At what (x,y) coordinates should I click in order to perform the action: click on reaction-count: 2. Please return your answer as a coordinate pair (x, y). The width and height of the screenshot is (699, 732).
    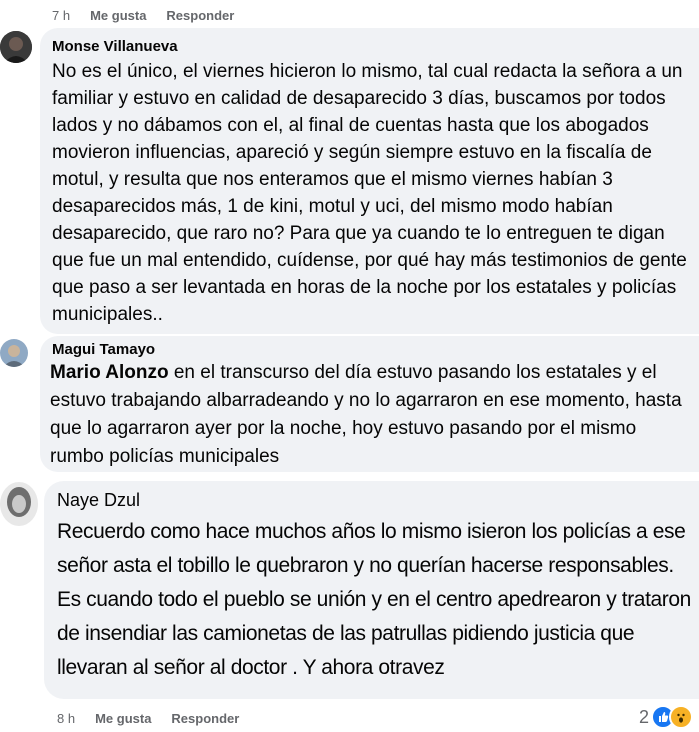
    Looking at the image, I should click on (644, 717).